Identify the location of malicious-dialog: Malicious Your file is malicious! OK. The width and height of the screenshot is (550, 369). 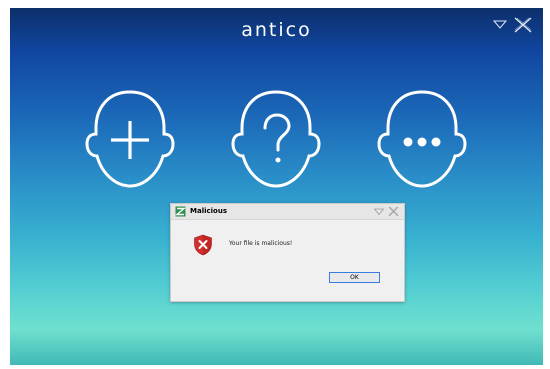
(287, 252).